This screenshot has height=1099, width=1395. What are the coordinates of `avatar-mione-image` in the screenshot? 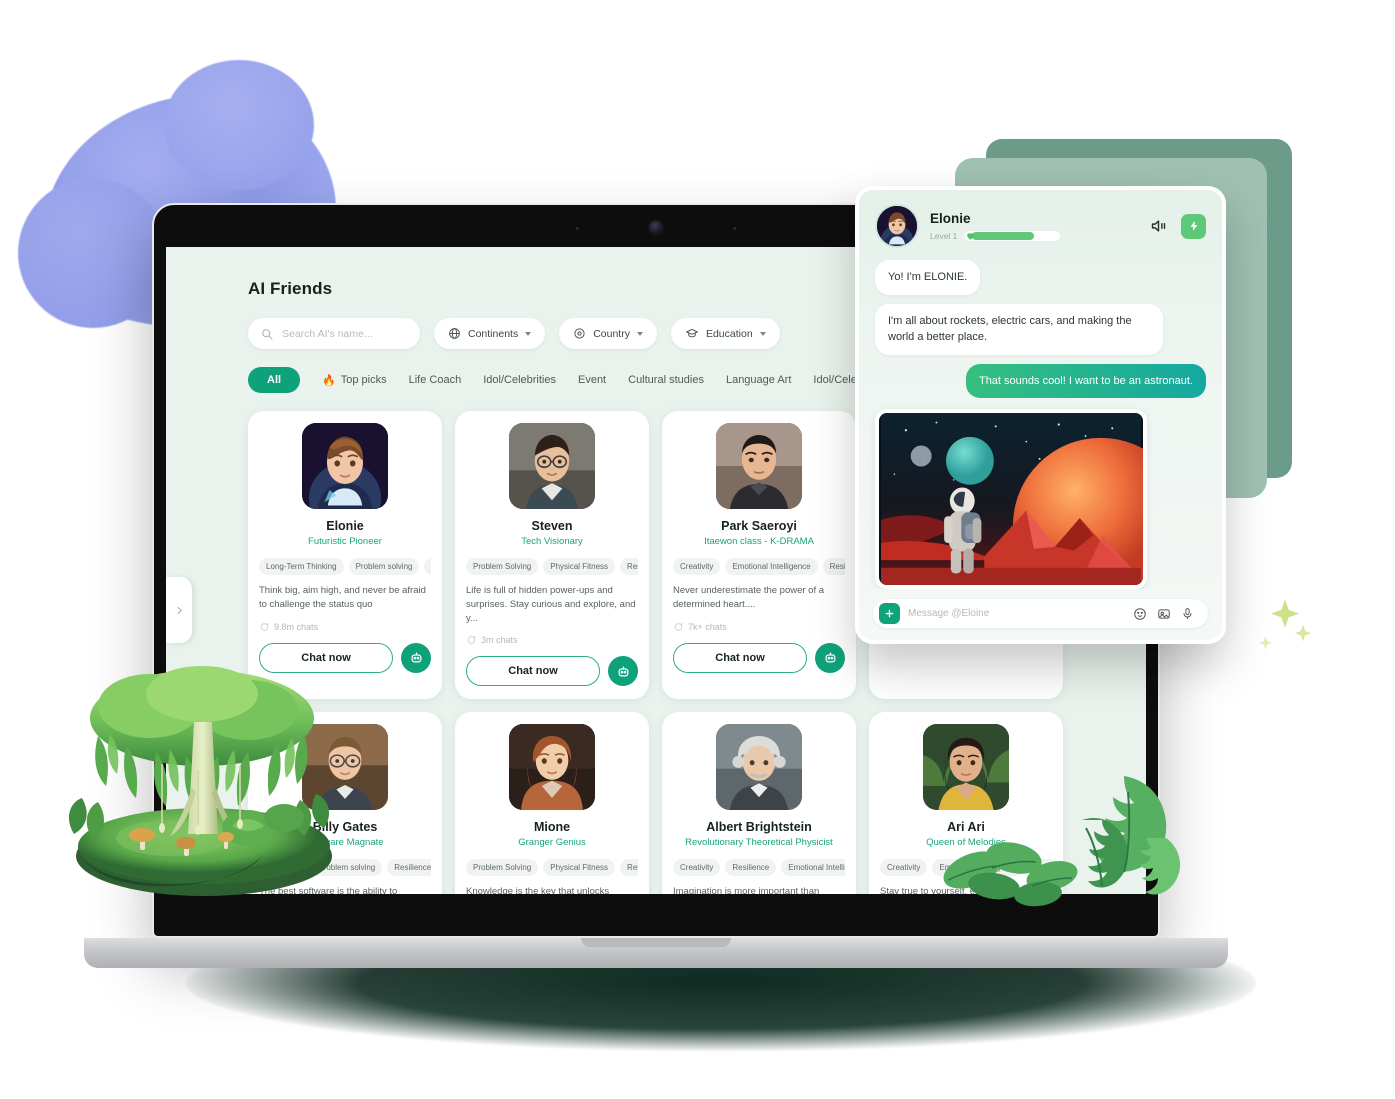 It's located at (552, 767).